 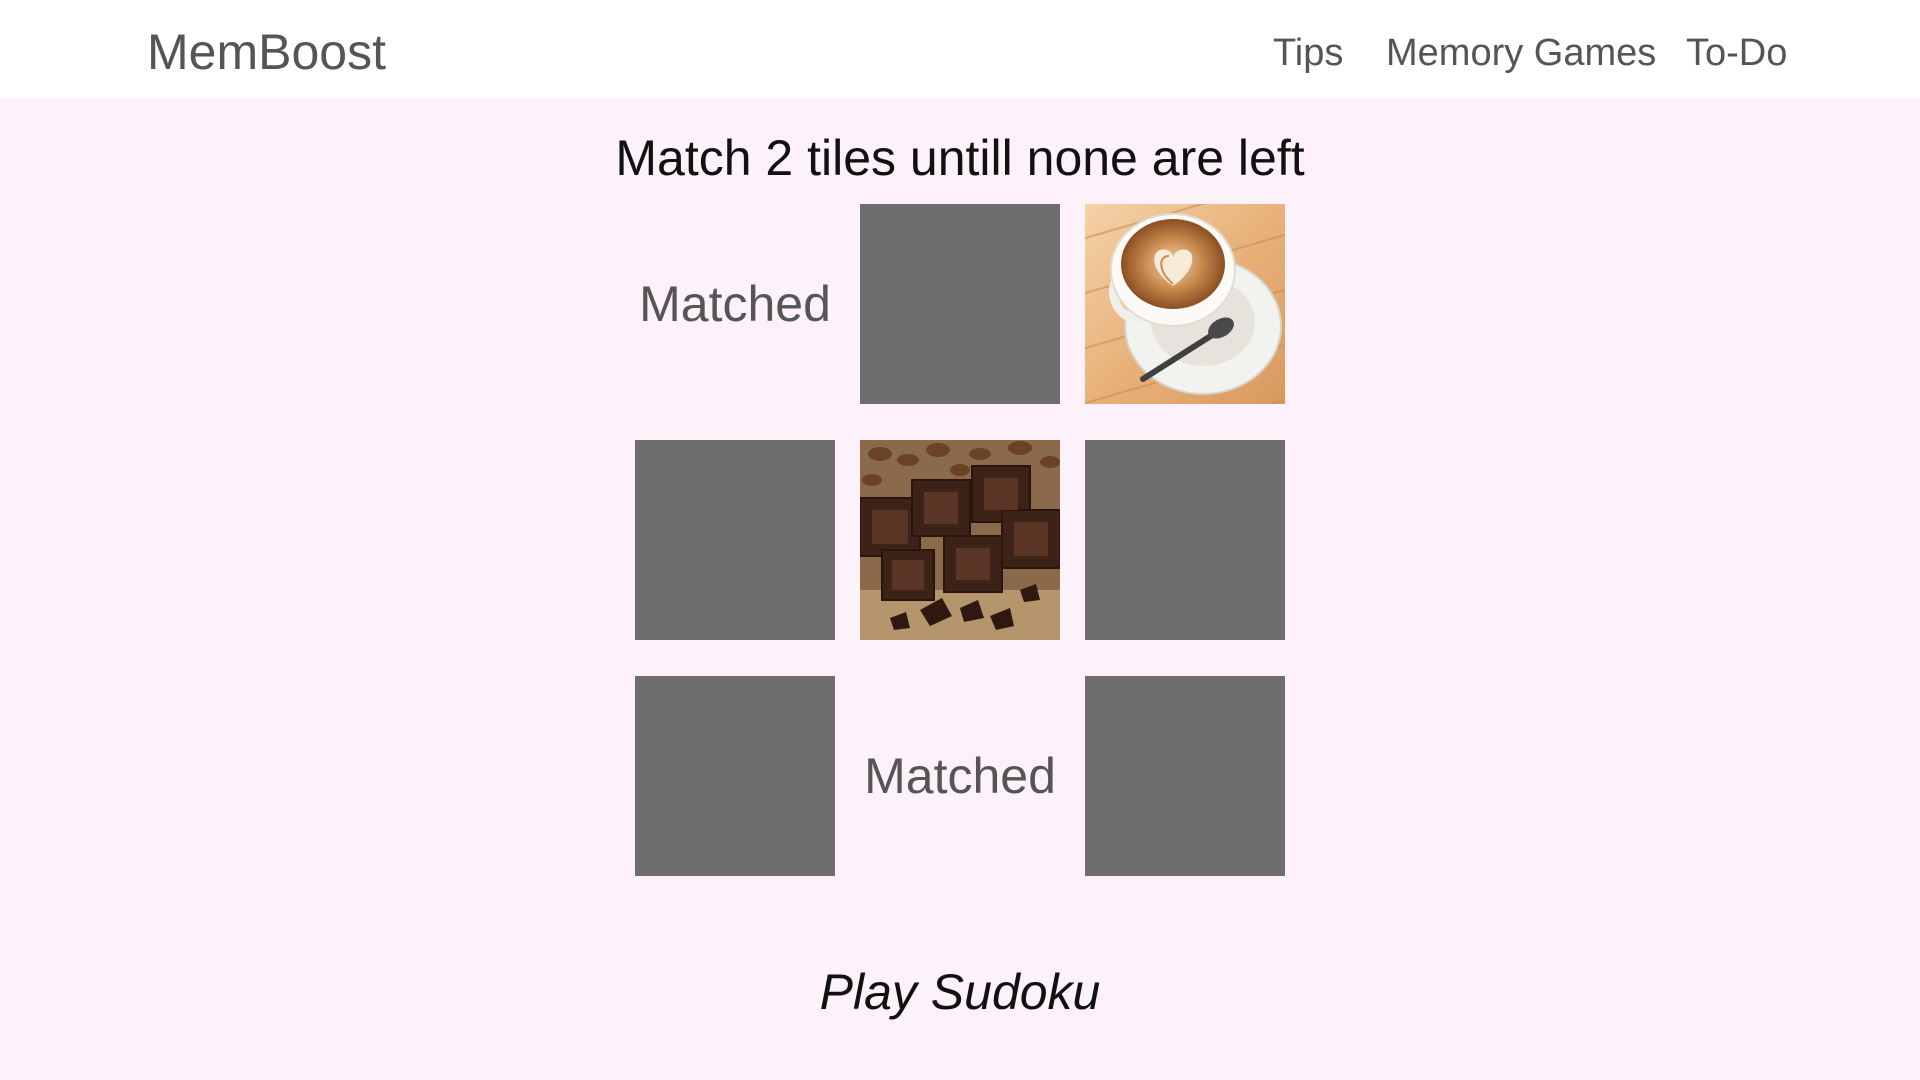 What do you see at coordinates (1736, 53) in the screenshot?
I see `nav-link-todo: To-Do` at bounding box center [1736, 53].